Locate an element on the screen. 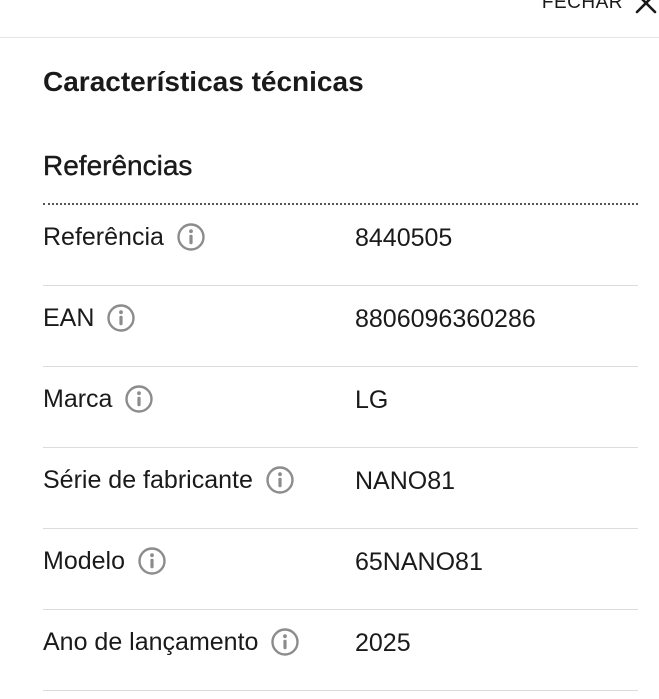 The width and height of the screenshot is (659, 699). spec-label-group: Referência is located at coordinates (124, 237).